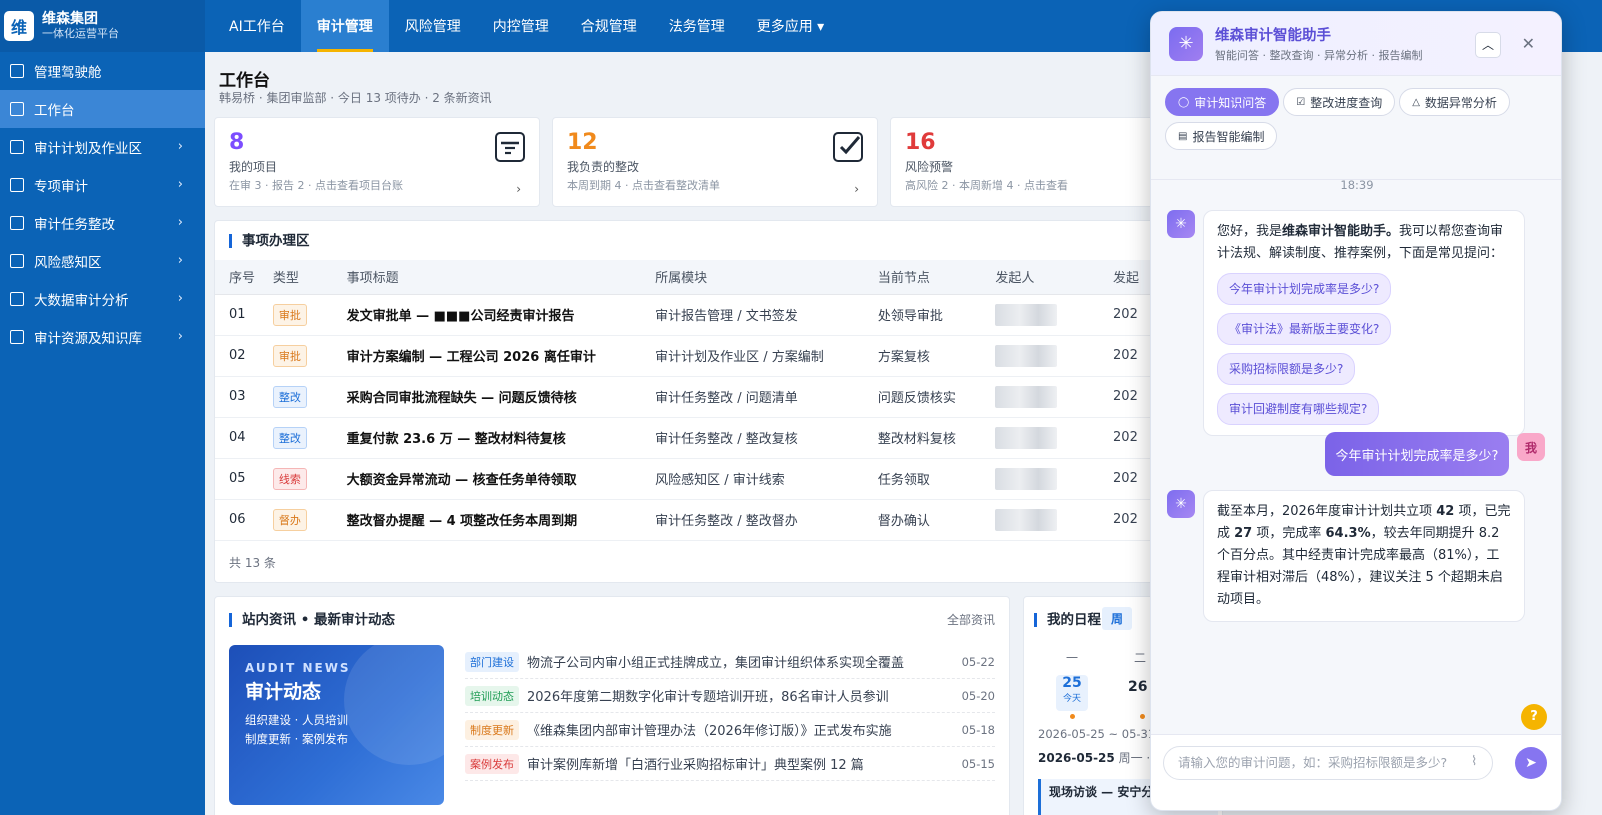 This screenshot has height=815, width=1602. Describe the element at coordinates (433, 26) in the screenshot. I see `nav-item: 风险管理` at that location.